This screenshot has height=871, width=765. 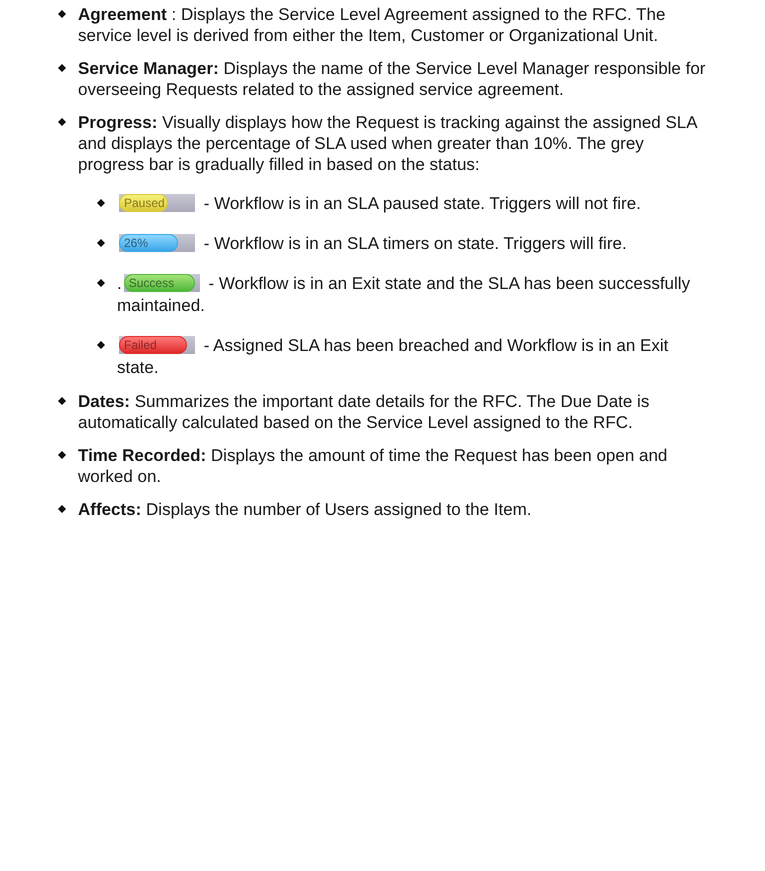 I want to click on status-description: 26% - Workflow is in an SLA timers on state. Triggers will fire., so click(x=412, y=244).